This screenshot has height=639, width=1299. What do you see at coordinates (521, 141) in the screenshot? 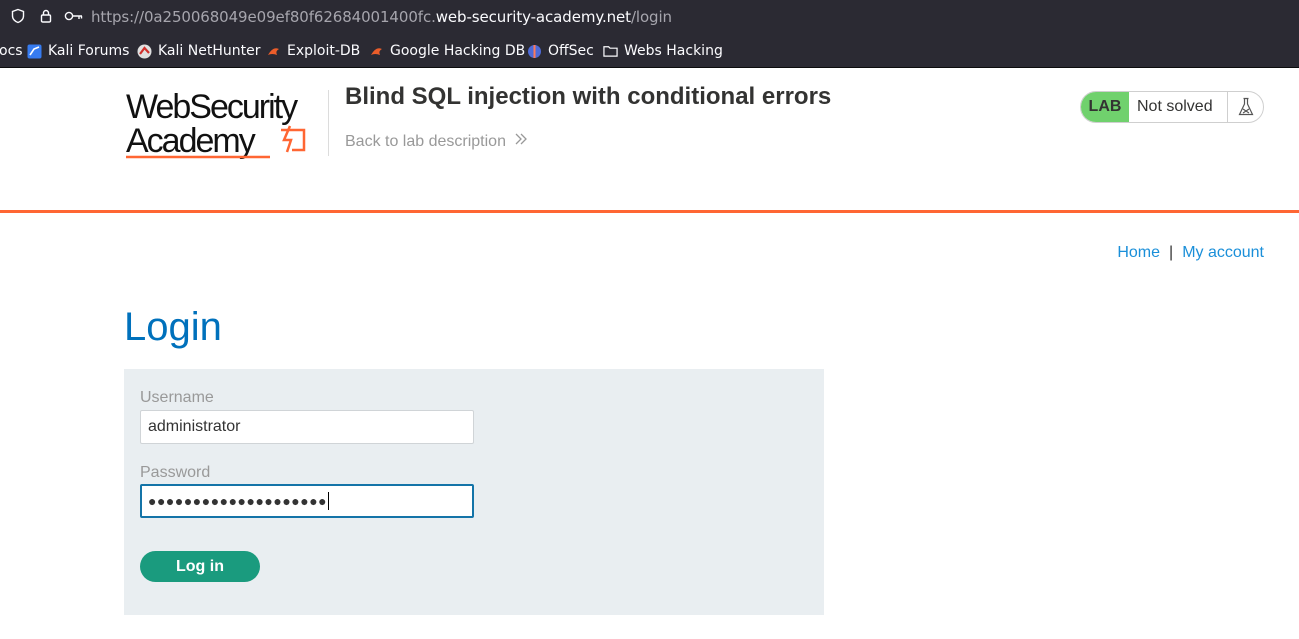
I see `double-chevron-right-icon` at bounding box center [521, 141].